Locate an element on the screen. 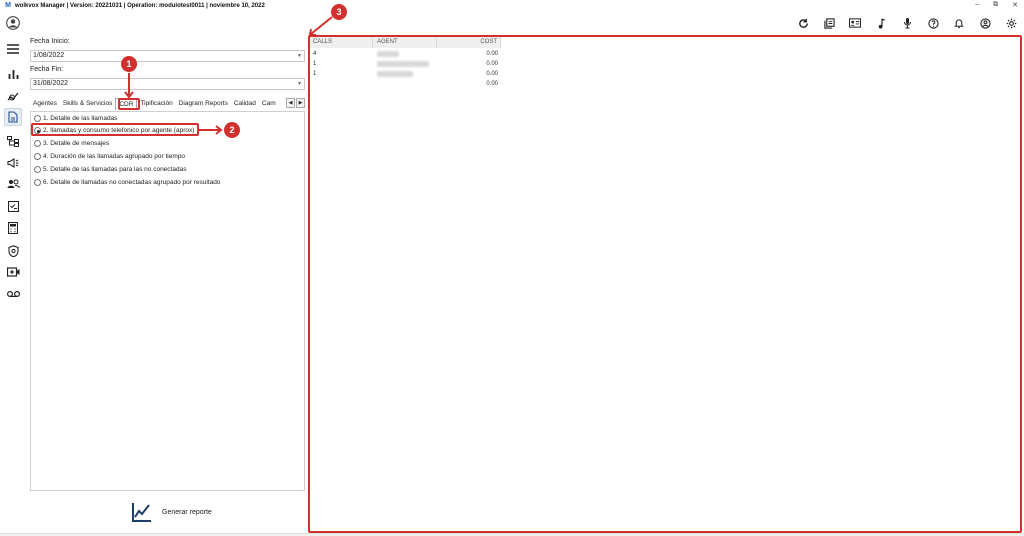 The height and width of the screenshot is (536, 1024). microphone-icon is located at coordinates (907, 23).